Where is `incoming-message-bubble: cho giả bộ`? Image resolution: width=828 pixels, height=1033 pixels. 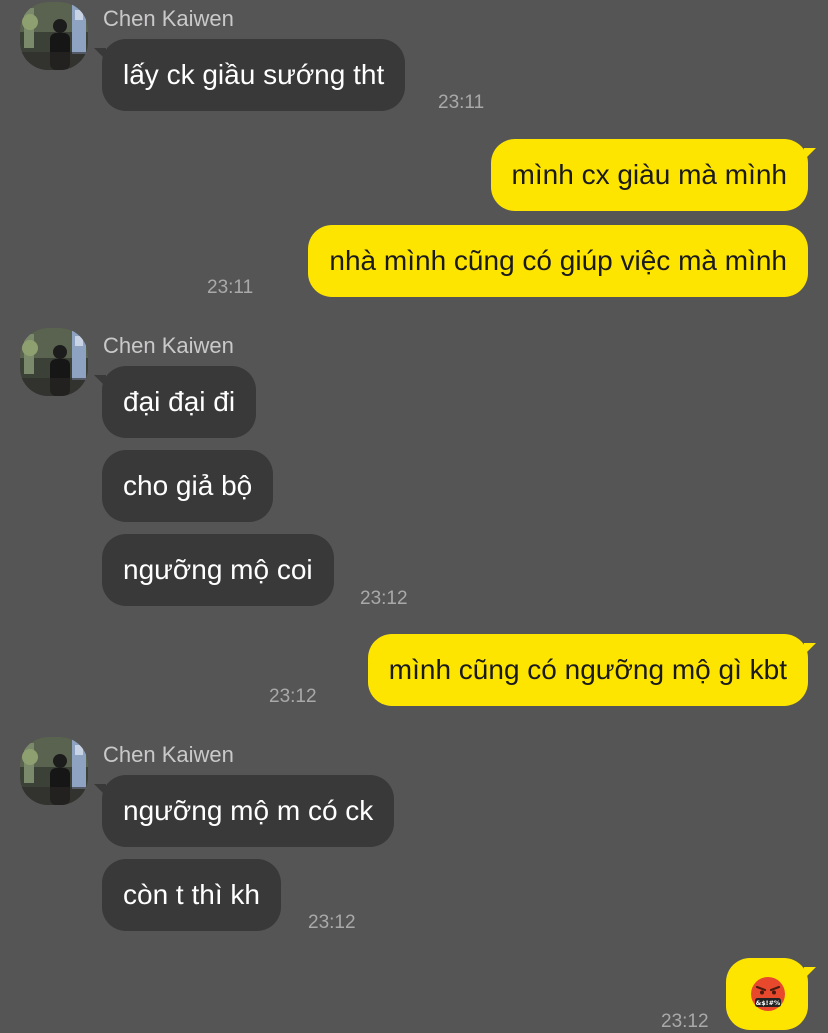 incoming-message-bubble: cho giả bộ is located at coordinates (188, 486).